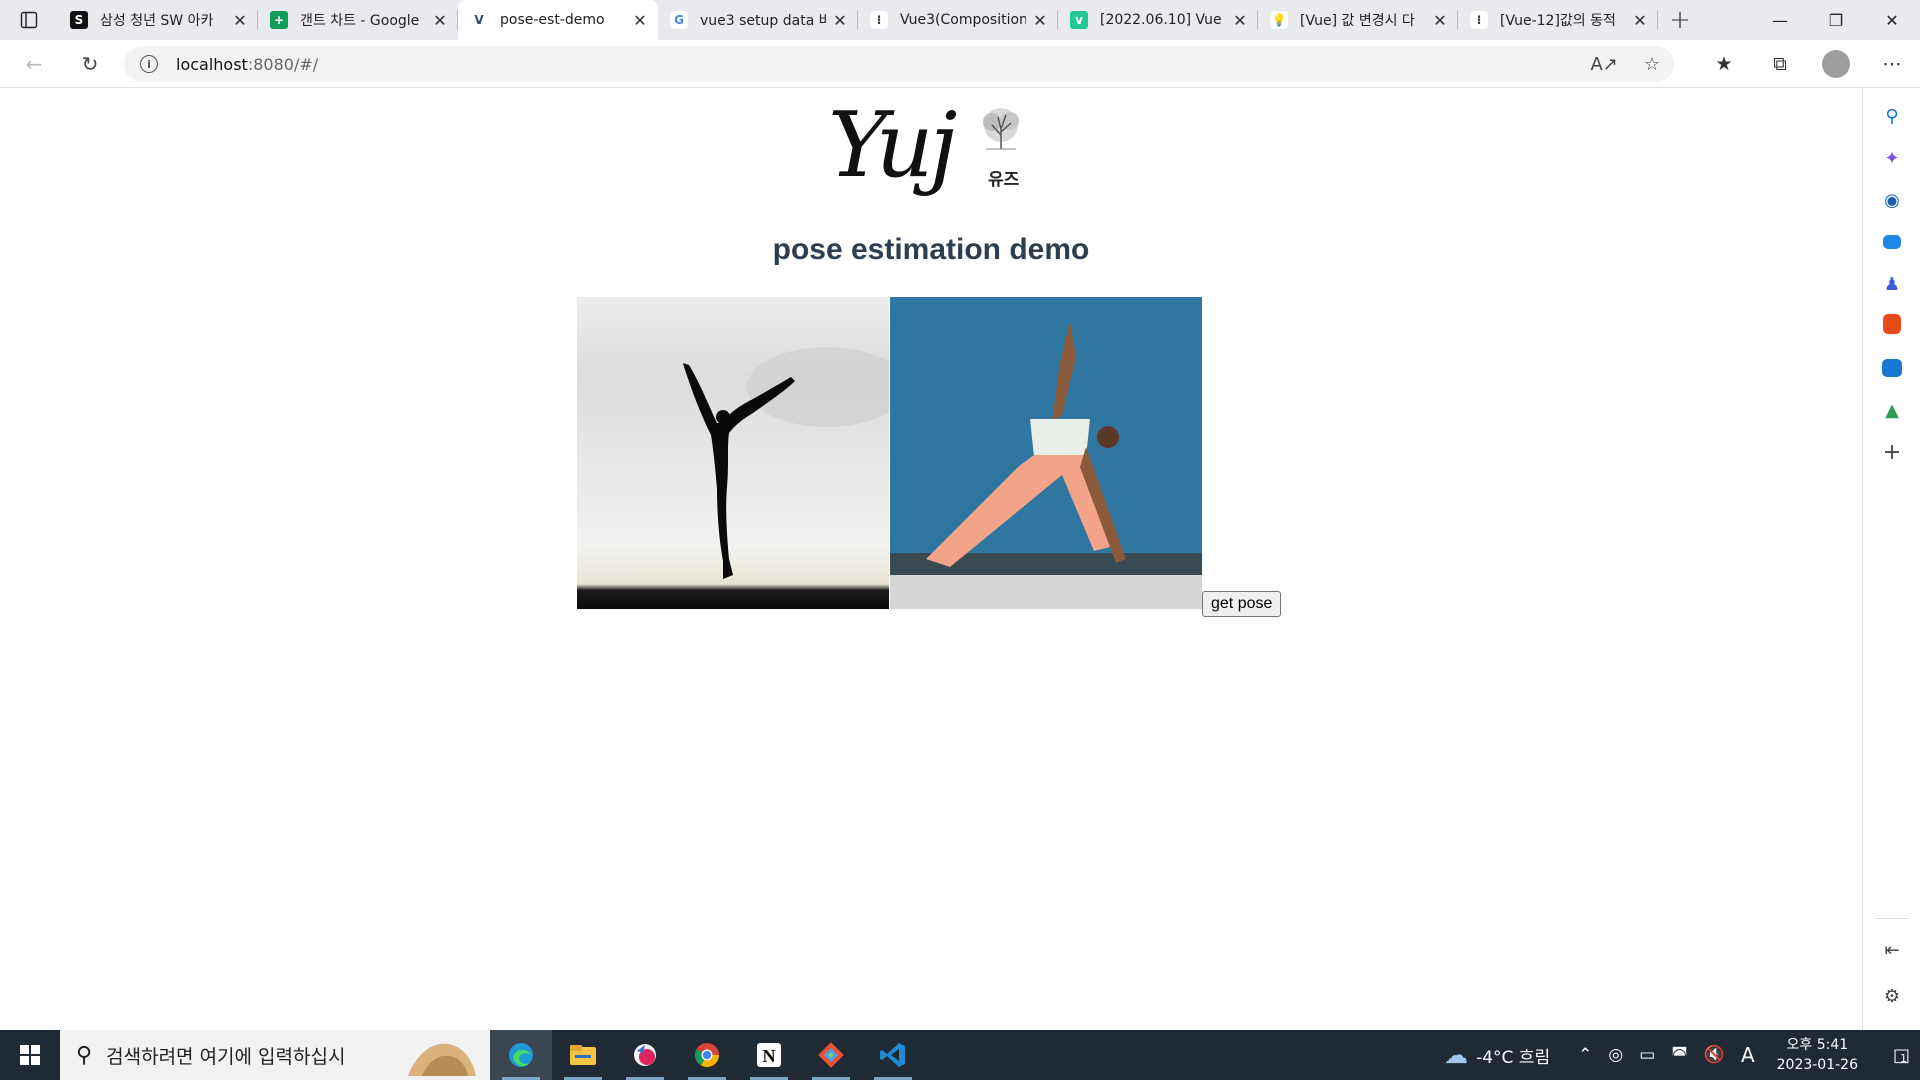 The width and height of the screenshot is (1920, 1080). What do you see at coordinates (29, 20) in the screenshot?
I see `tab-actions-button` at bounding box center [29, 20].